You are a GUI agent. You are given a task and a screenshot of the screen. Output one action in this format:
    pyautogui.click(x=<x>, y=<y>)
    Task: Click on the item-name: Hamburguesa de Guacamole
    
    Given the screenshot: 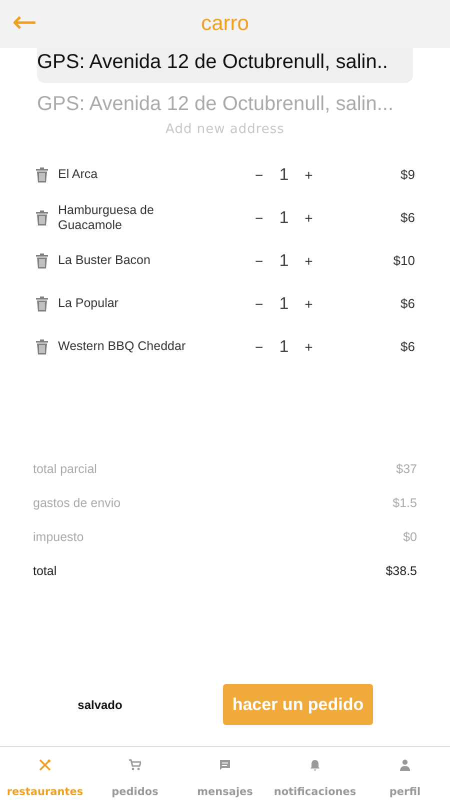 What is the action you would take?
    pyautogui.click(x=106, y=217)
    